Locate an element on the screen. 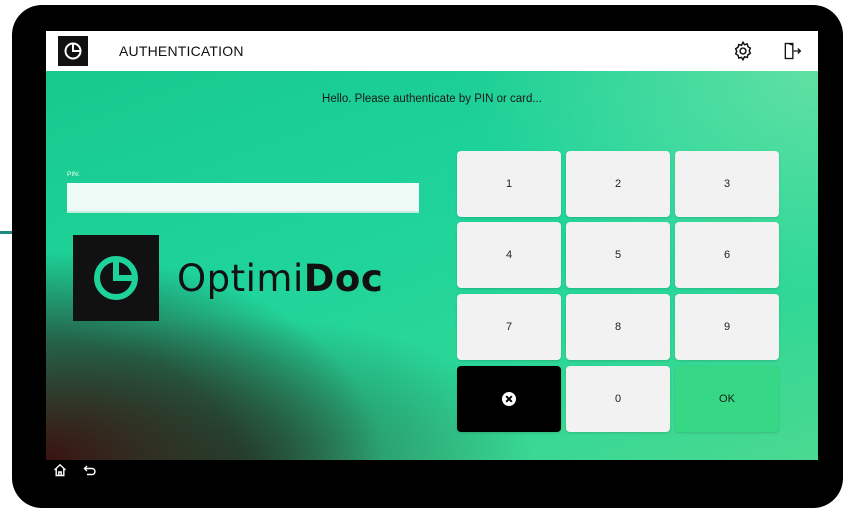  key-1: 1 is located at coordinates (509, 184).